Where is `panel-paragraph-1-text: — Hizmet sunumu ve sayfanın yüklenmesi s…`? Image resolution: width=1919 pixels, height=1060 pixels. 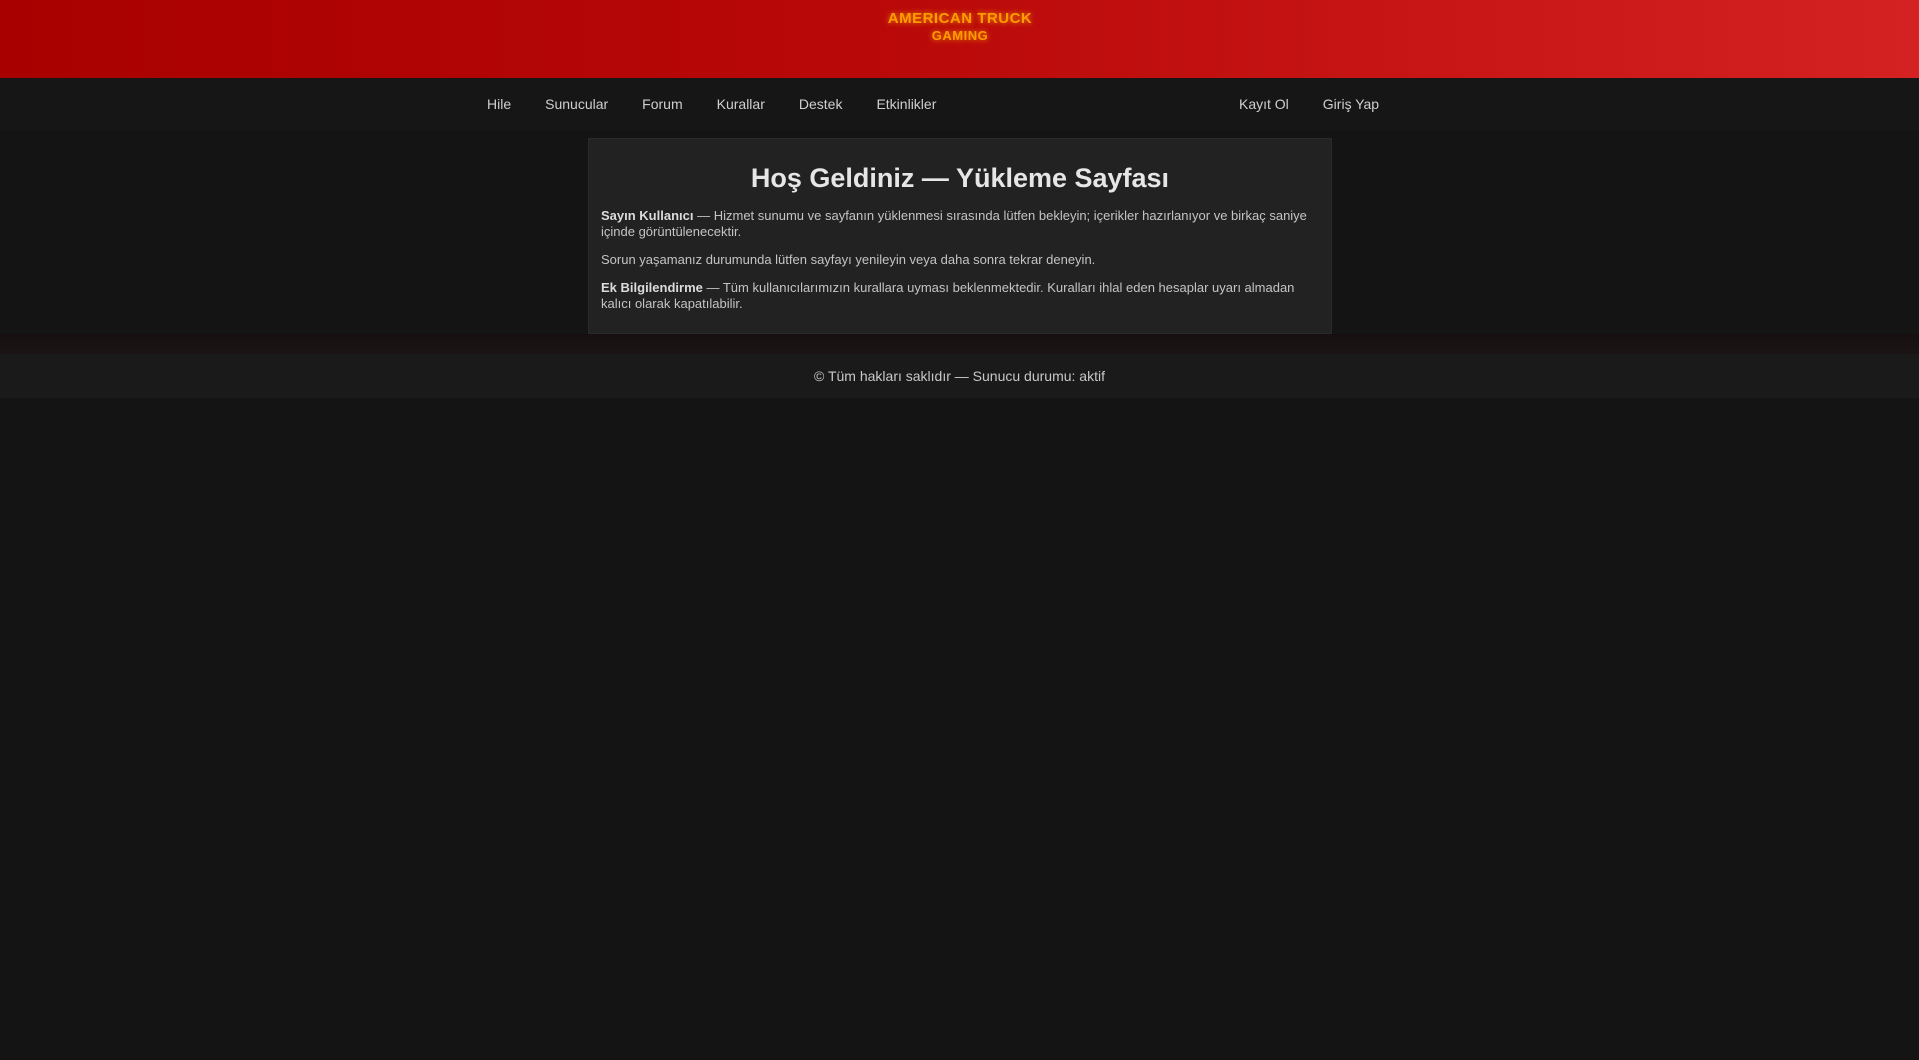 panel-paragraph-1-text: — Hizmet sunumu ve sayfanın yüklenmesi s… is located at coordinates (954, 223).